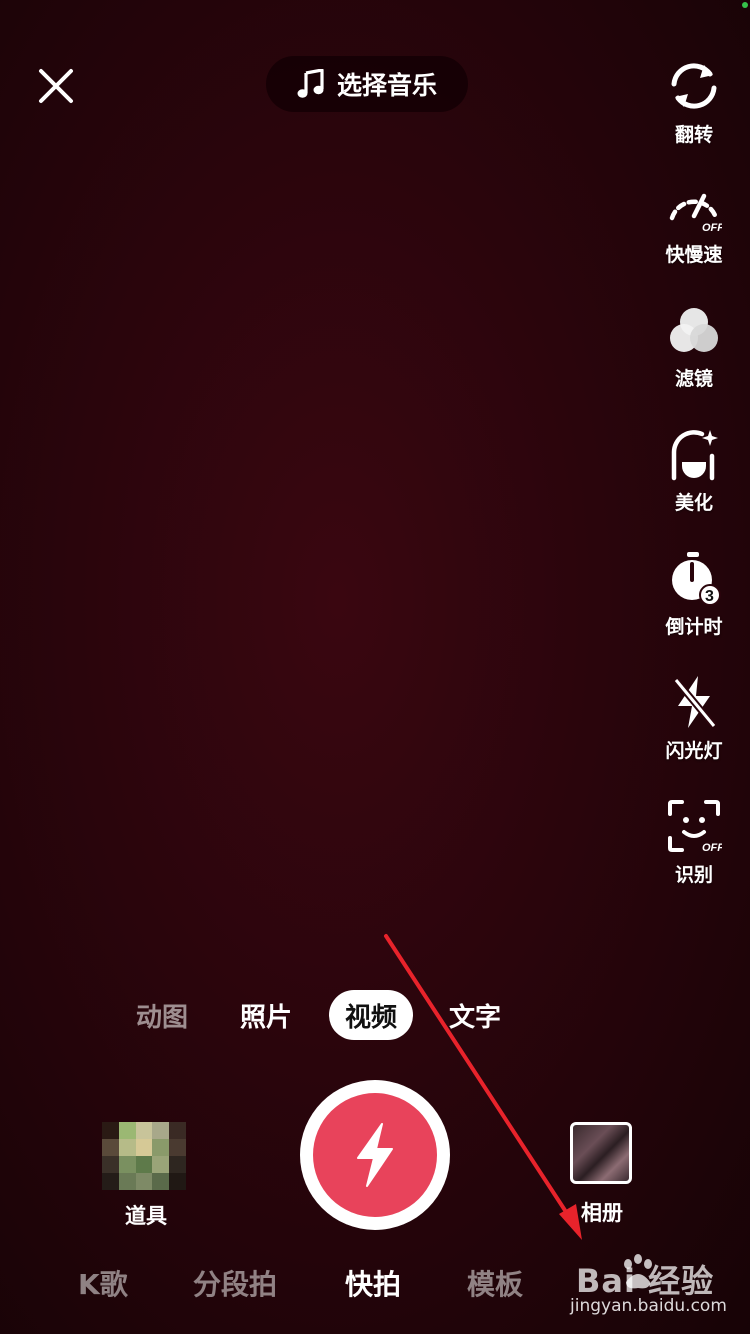  What do you see at coordinates (483, 1087) in the screenshot?
I see `annotation-arrow` at bounding box center [483, 1087].